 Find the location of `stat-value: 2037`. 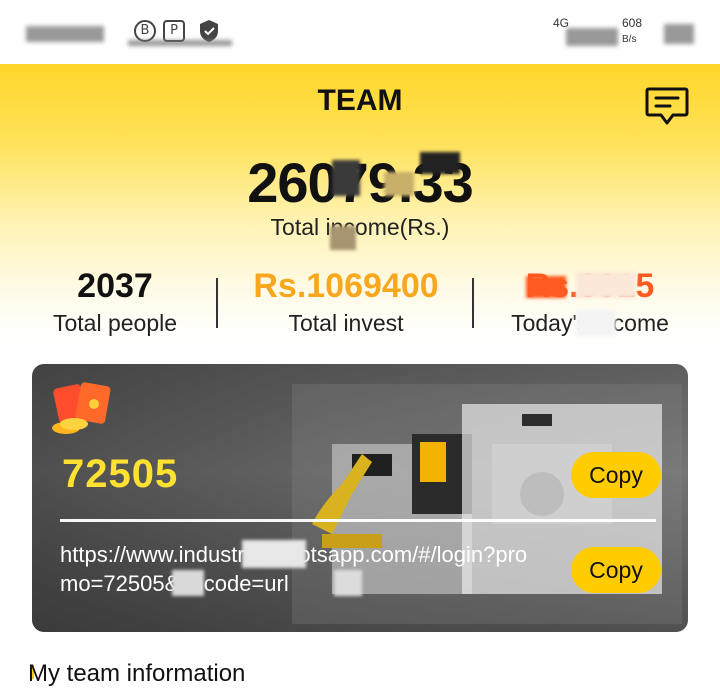

stat-value: 2037 is located at coordinates (115, 286).